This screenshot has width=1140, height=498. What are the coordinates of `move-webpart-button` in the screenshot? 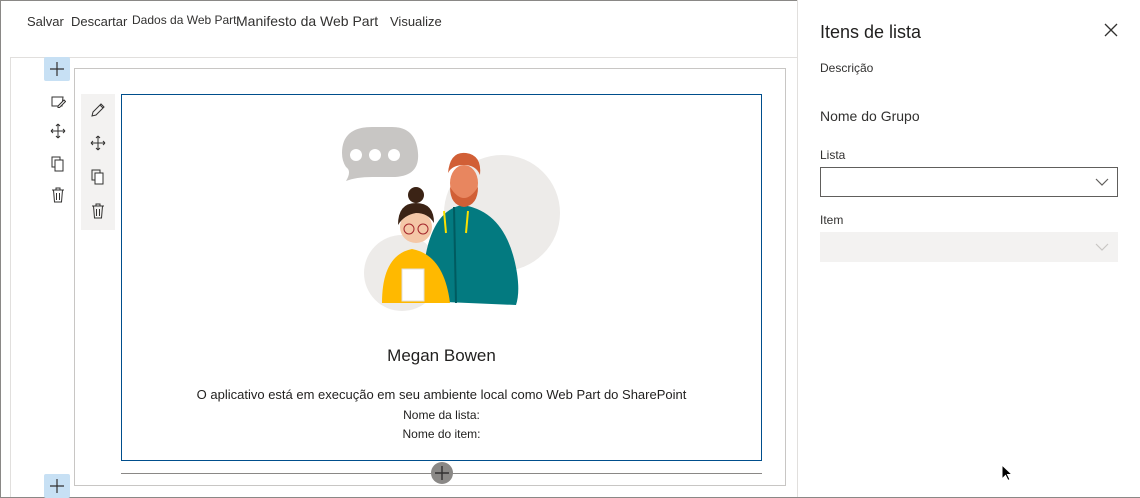 It's located at (98, 143).